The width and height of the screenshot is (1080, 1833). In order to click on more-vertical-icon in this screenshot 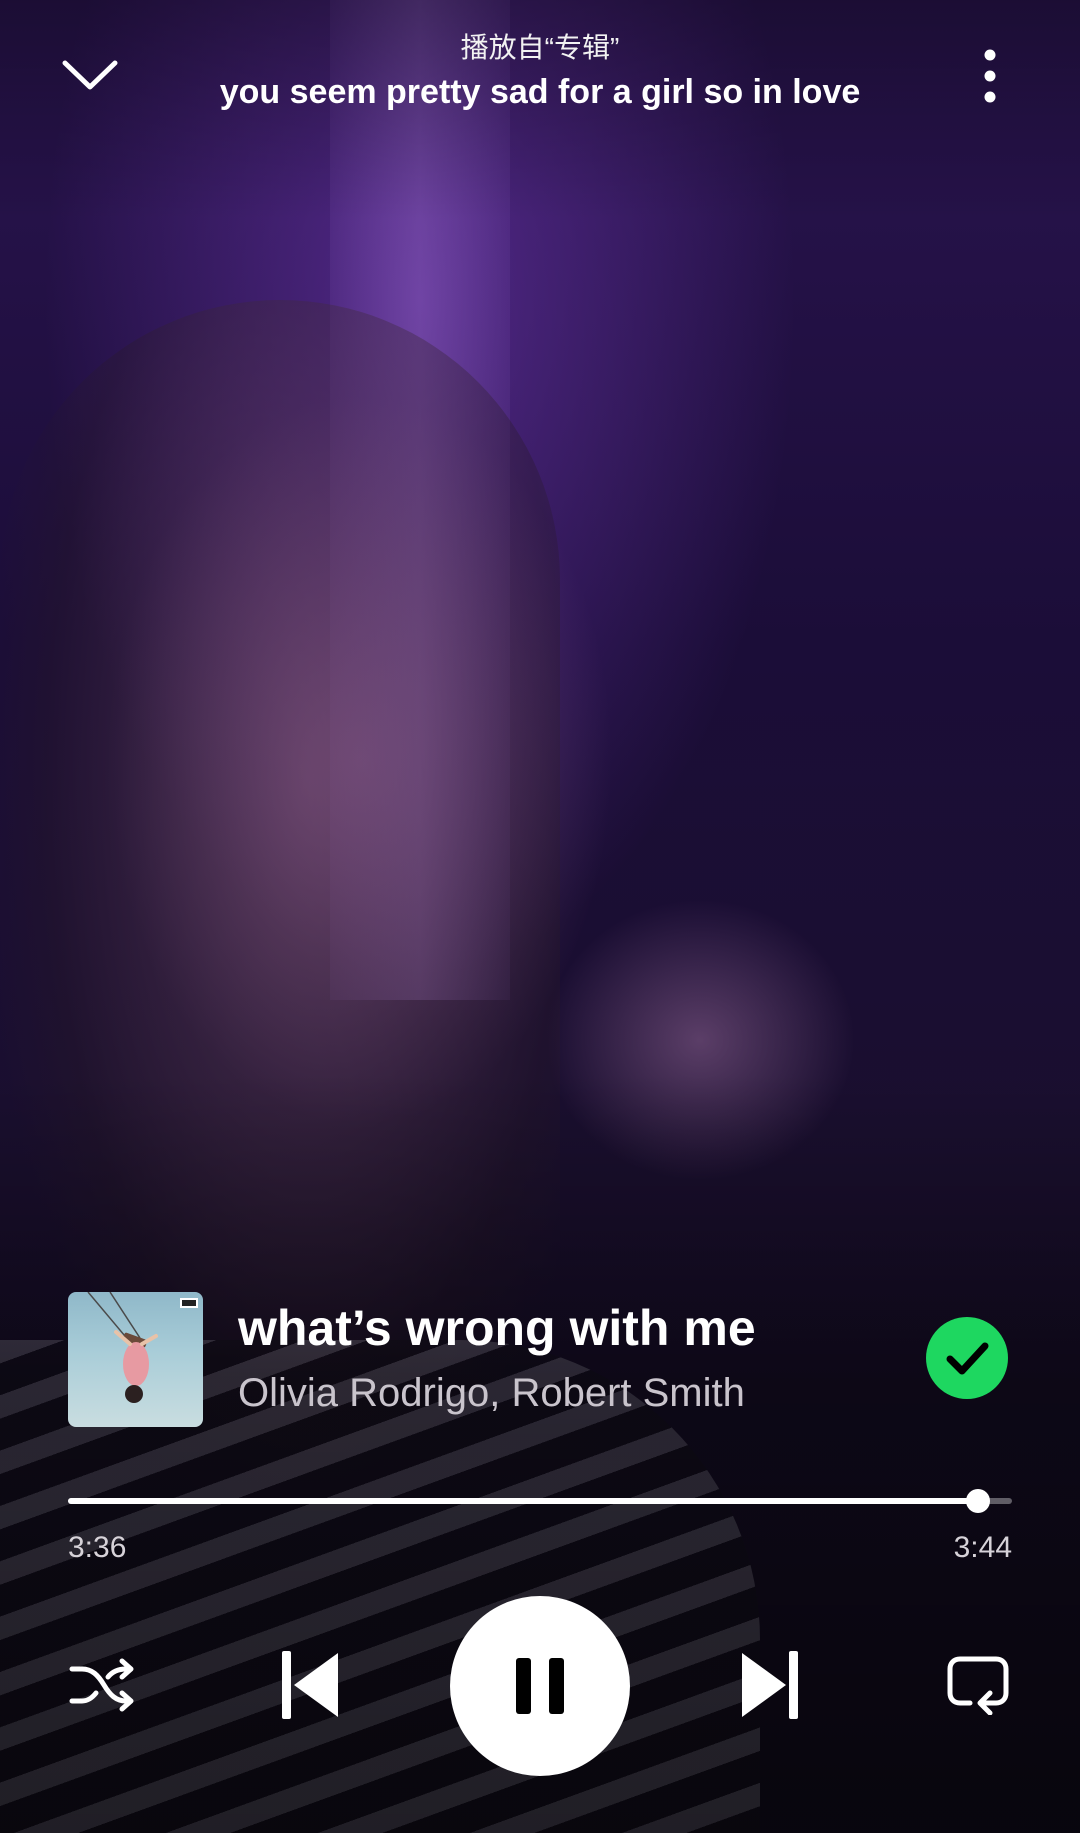, I will do `click(990, 76)`.